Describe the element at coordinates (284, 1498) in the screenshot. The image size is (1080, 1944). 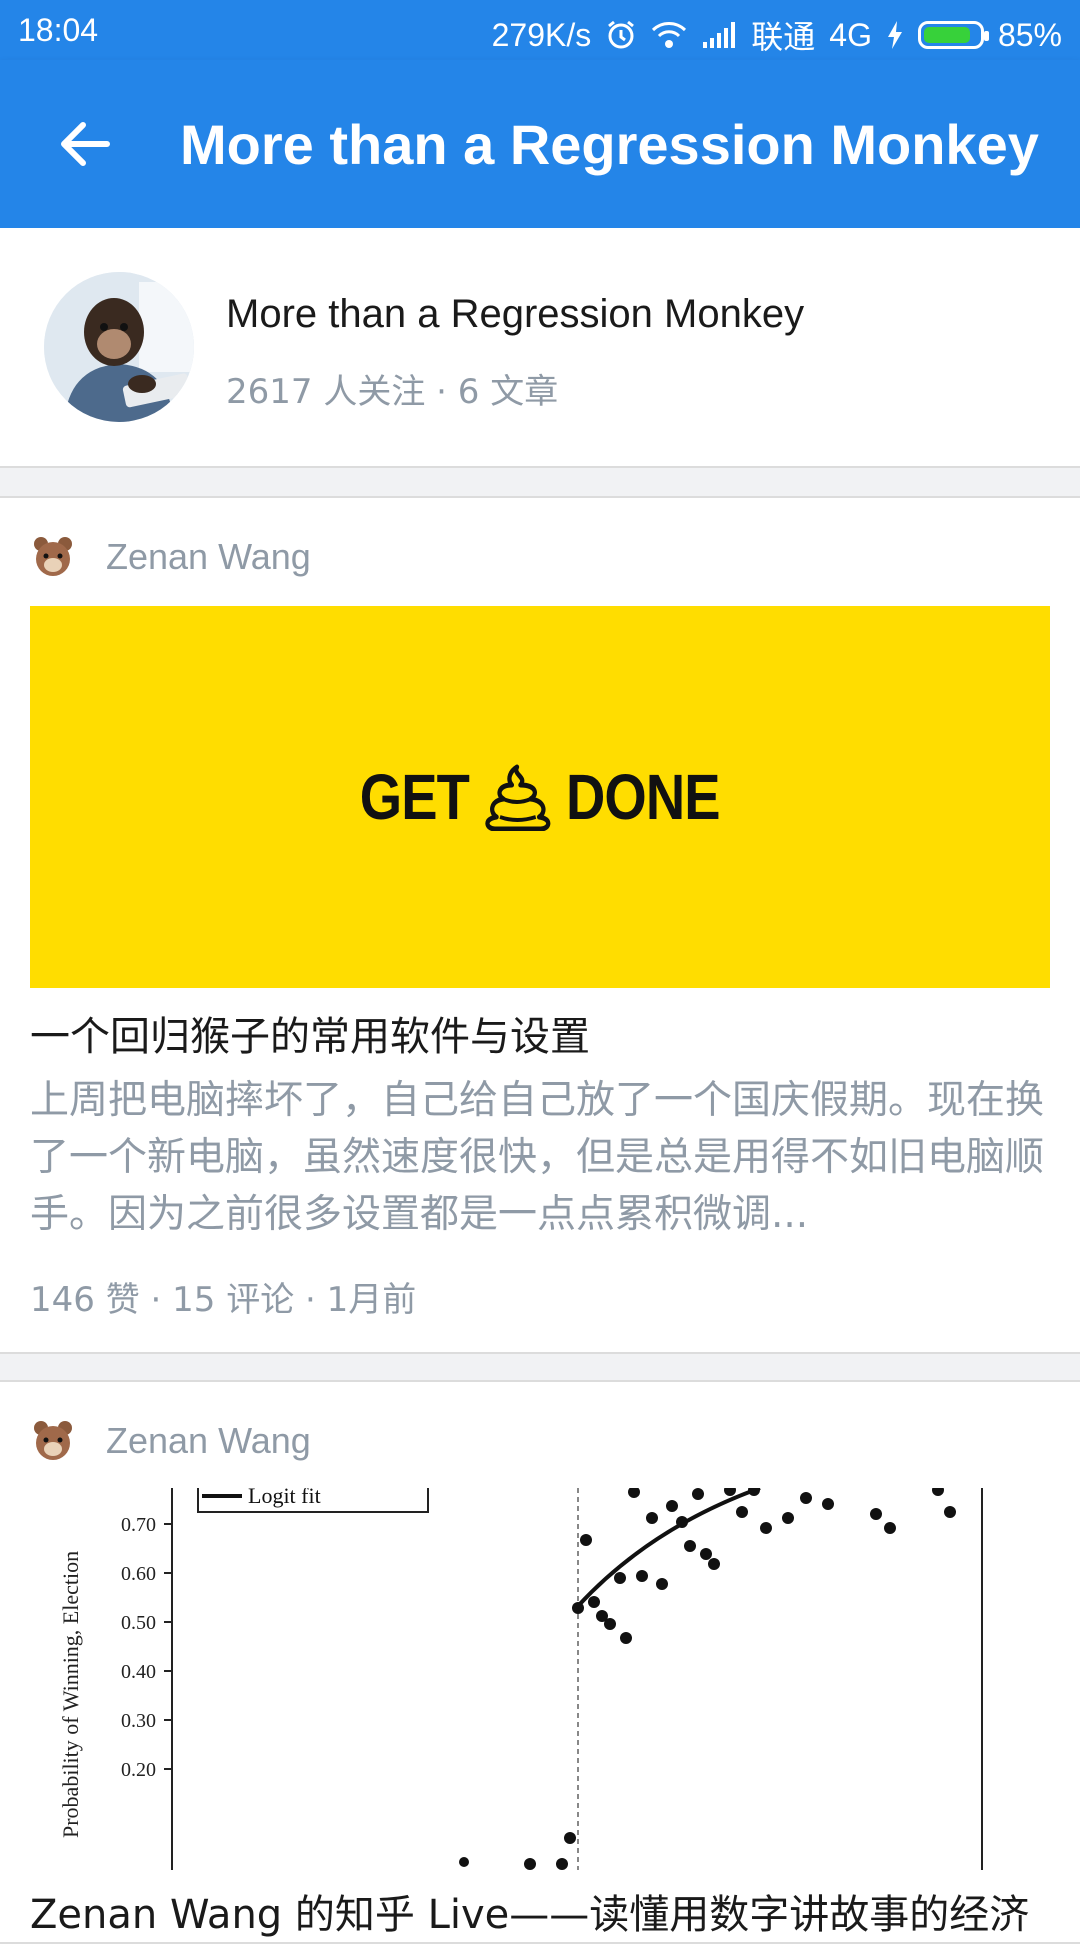
I see `chart-legend-label: Logit fit` at that location.